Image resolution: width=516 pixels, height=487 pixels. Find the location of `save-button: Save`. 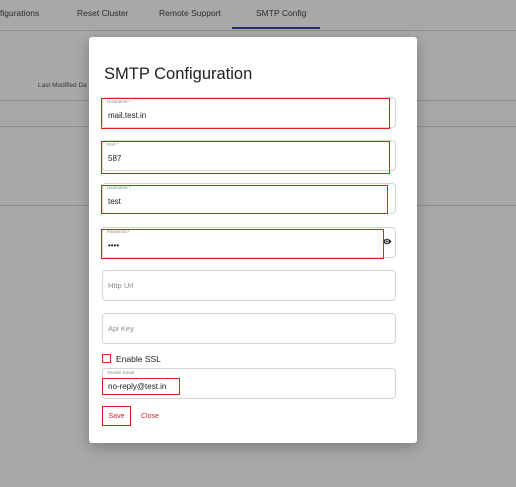

save-button: Save is located at coordinates (116, 416).